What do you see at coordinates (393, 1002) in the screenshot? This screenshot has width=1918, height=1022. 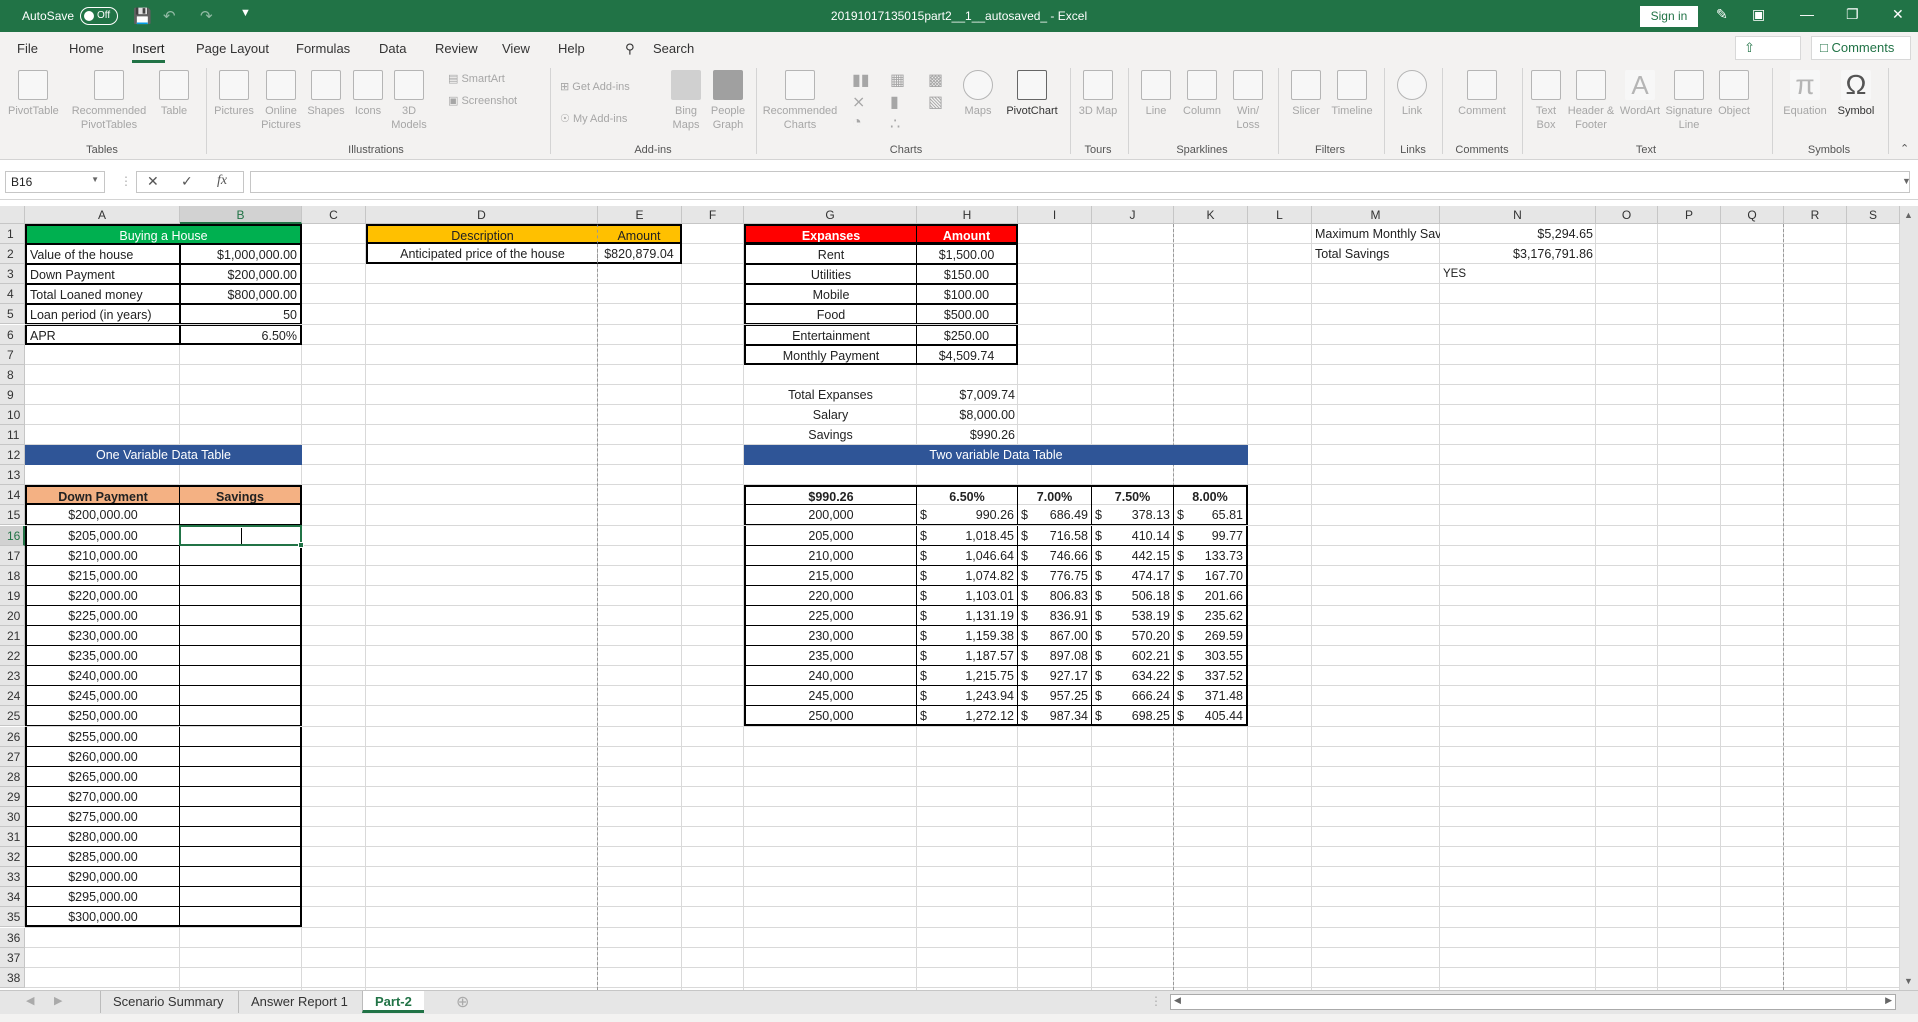 I see `sheet-tab-part-2: Part-2` at bounding box center [393, 1002].